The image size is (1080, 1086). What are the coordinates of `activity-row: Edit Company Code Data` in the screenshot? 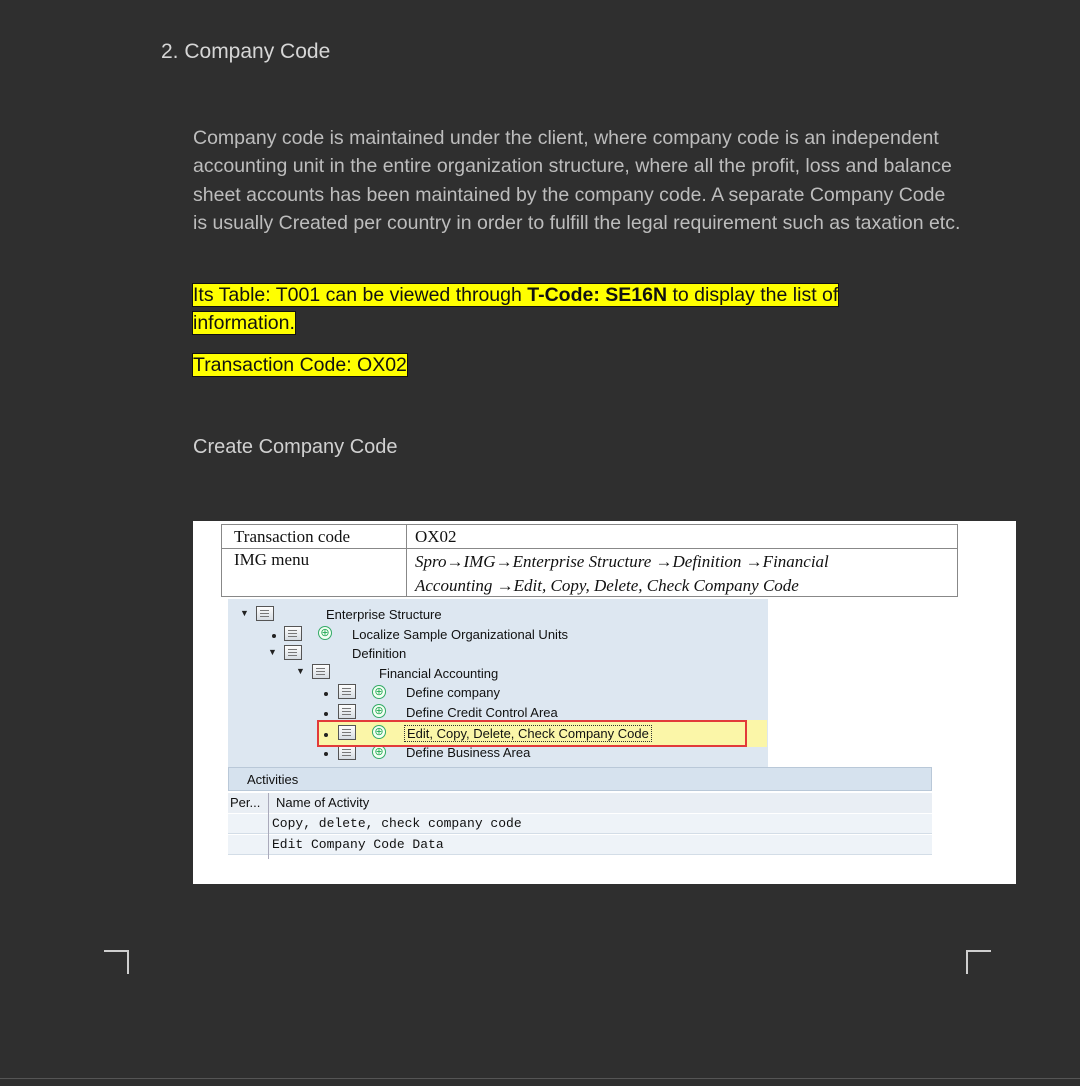 It's located at (580, 845).